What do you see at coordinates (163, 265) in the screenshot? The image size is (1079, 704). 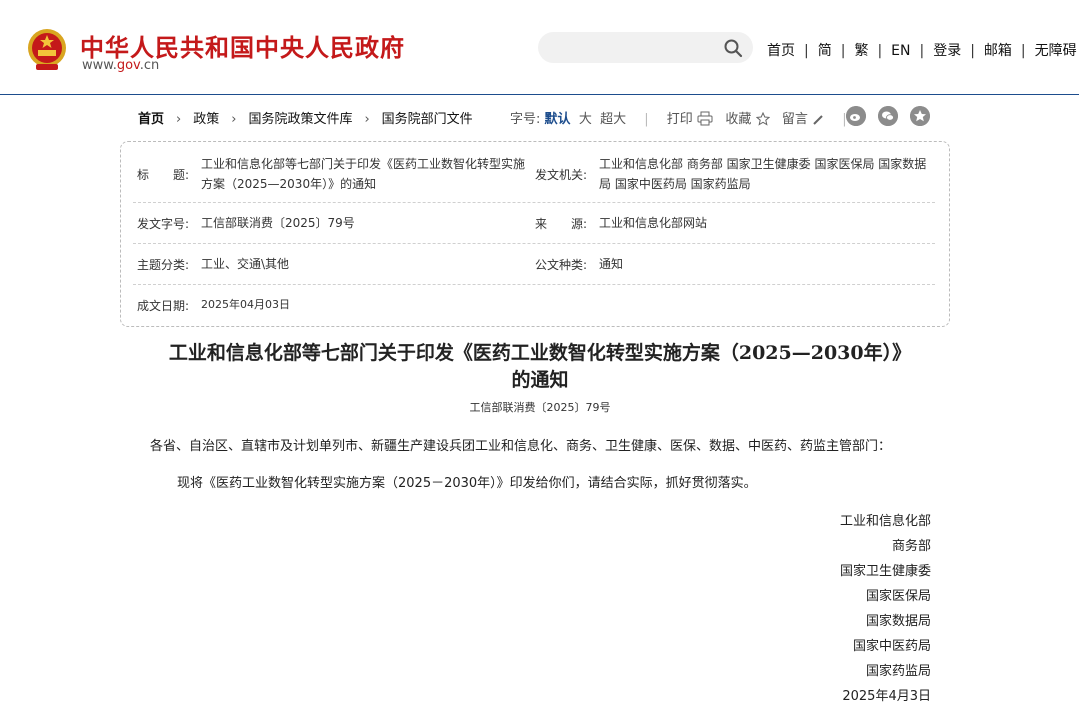 I see `meta-category-label: 主题分类:` at bounding box center [163, 265].